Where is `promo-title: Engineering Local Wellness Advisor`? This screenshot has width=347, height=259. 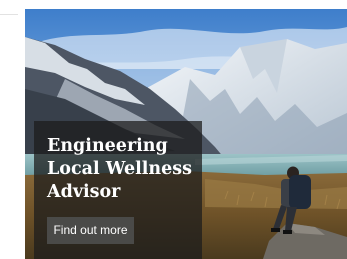 promo-title: Engineering Local Wellness Advisor is located at coordinates (119, 169).